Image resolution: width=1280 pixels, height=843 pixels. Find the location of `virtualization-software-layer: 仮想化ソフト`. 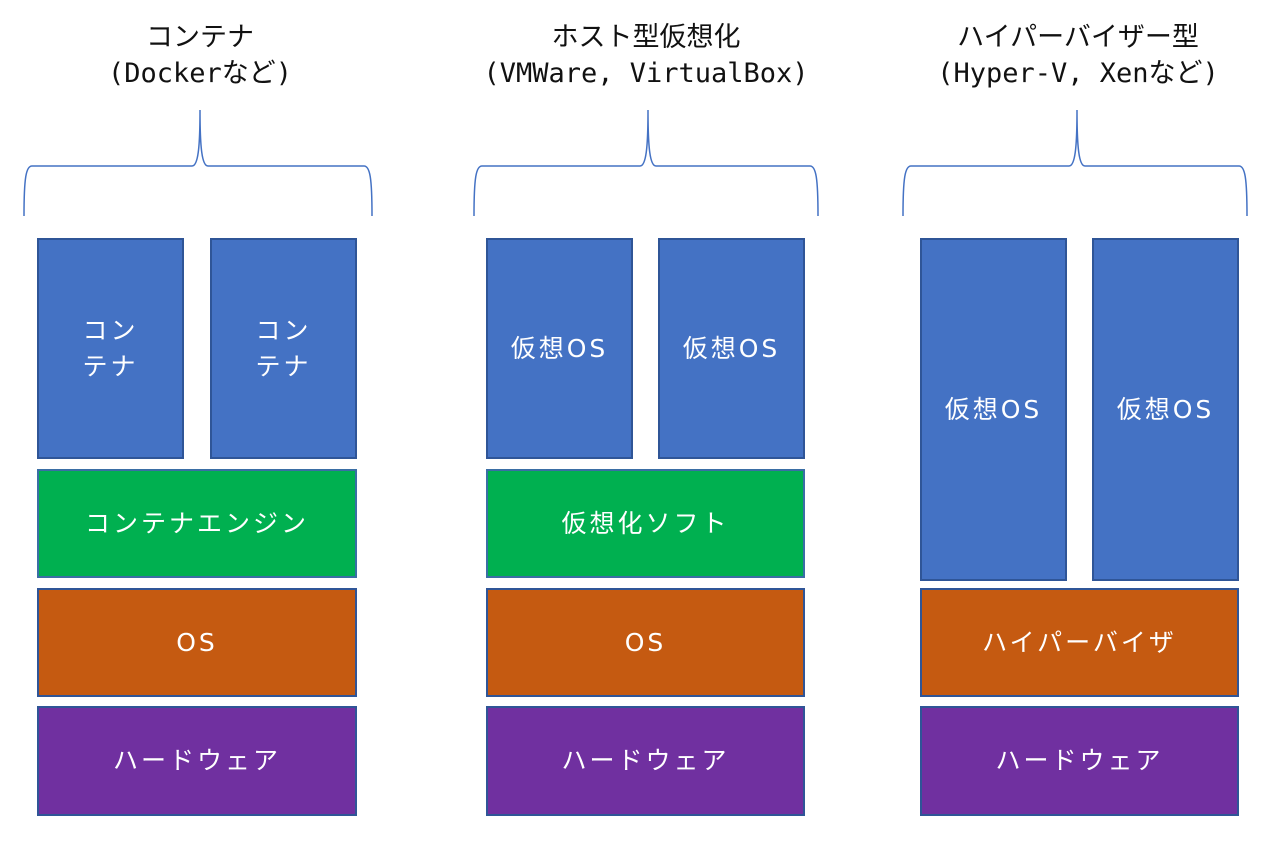

virtualization-software-layer: 仮想化ソフト is located at coordinates (645, 523).